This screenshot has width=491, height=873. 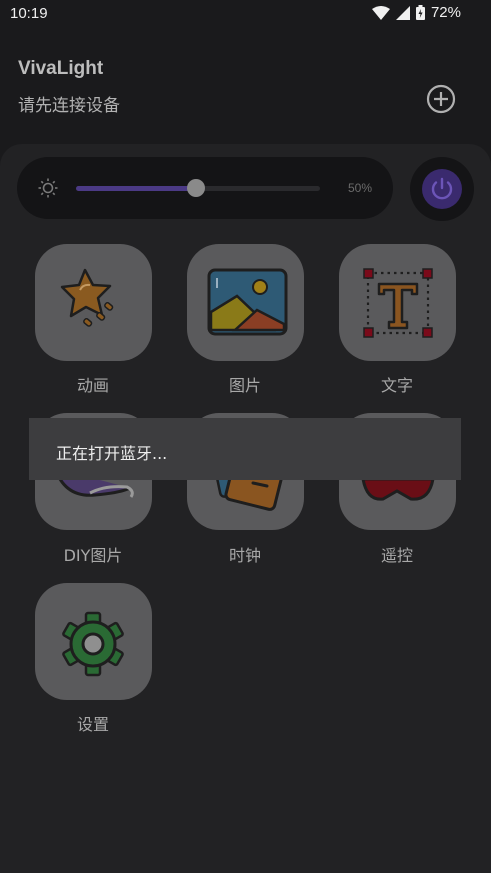 I want to click on tile-label-remote: 遥控, so click(x=396, y=555).